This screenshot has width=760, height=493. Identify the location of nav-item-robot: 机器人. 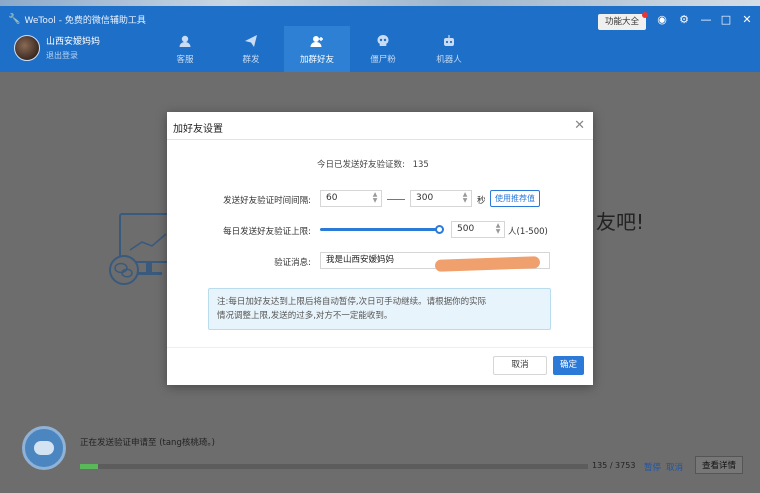
(449, 49).